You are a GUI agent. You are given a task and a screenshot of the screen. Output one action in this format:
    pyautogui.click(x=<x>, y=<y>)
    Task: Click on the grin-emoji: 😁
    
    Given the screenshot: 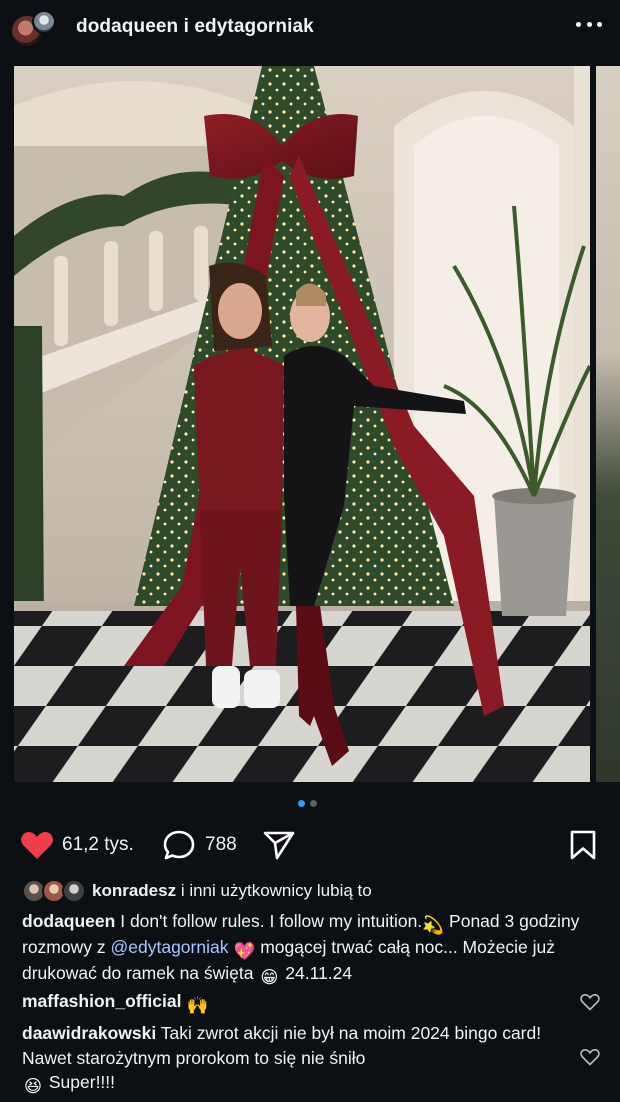 What is the action you would take?
    pyautogui.click(x=269, y=977)
    